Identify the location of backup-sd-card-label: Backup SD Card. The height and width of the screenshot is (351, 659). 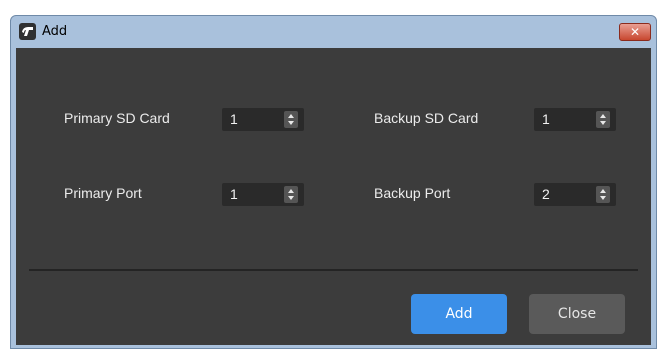
(426, 118).